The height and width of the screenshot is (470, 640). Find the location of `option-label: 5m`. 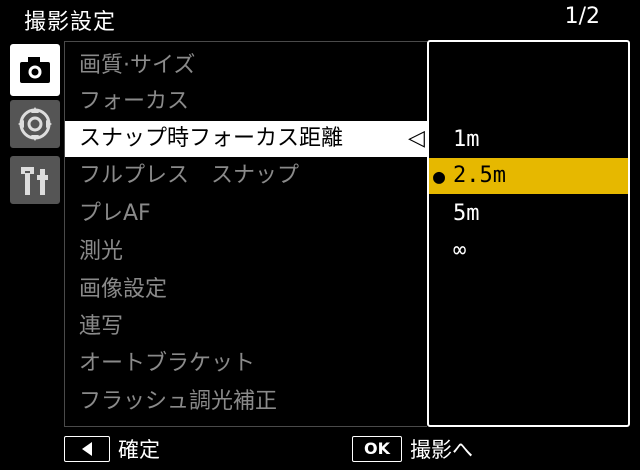

option-label: 5m is located at coordinates (466, 213).